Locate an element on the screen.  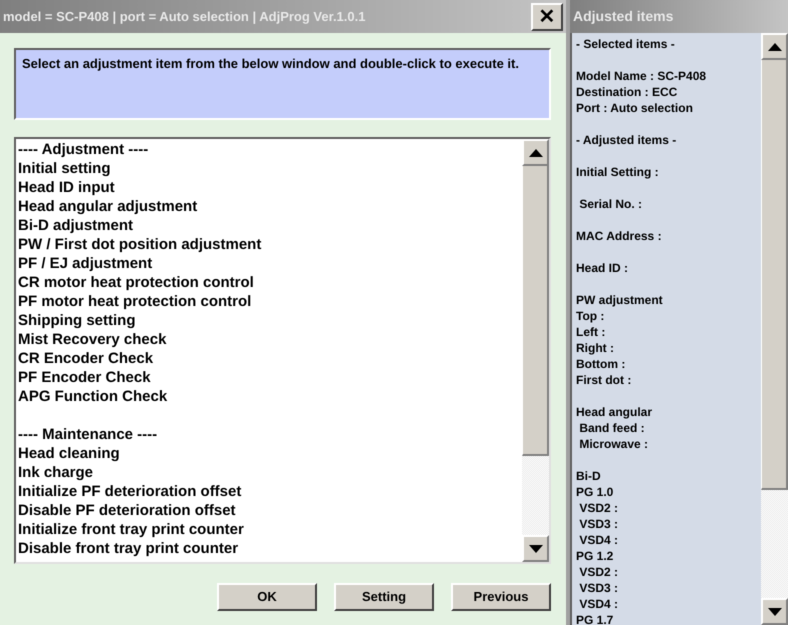
list-item: Disable PF deterioration offset is located at coordinates (127, 510).